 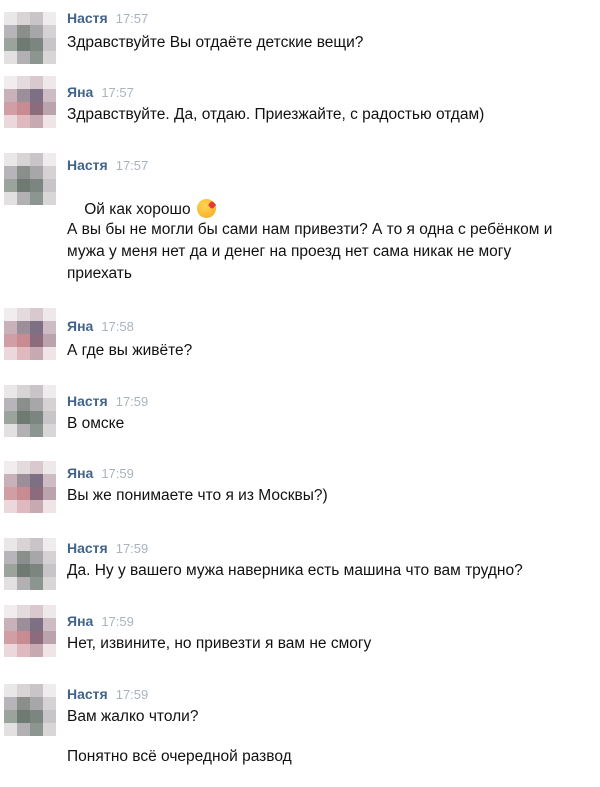 What do you see at coordinates (300, 419) in the screenshot?
I see `message-item: Настя 17:59 В омске` at bounding box center [300, 419].